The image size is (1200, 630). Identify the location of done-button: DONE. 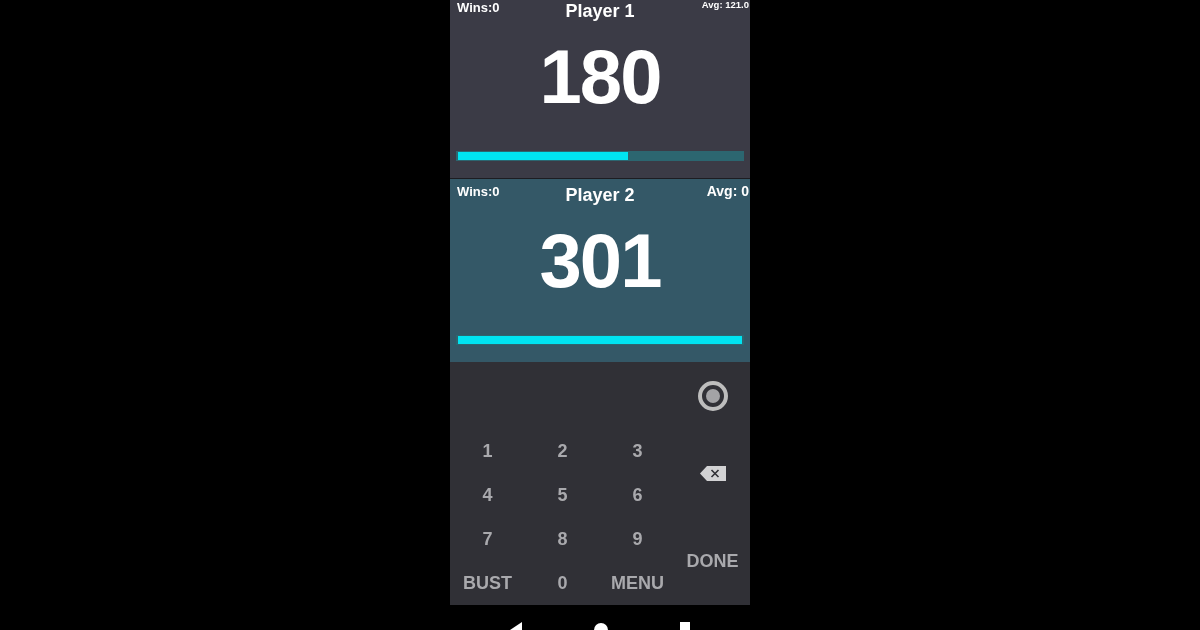
(712, 561).